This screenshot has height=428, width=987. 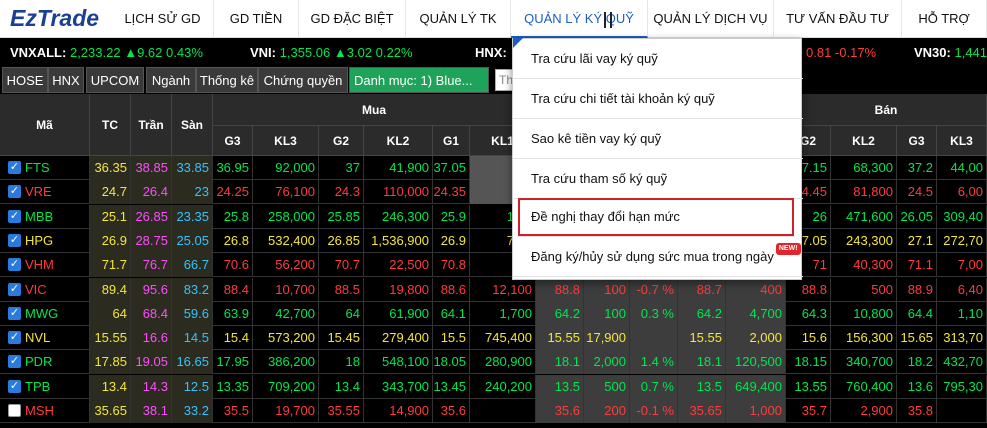 What do you see at coordinates (944, 19) in the screenshot?
I see `nav-ho-tro: HỖ TRỢ` at bounding box center [944, 19].